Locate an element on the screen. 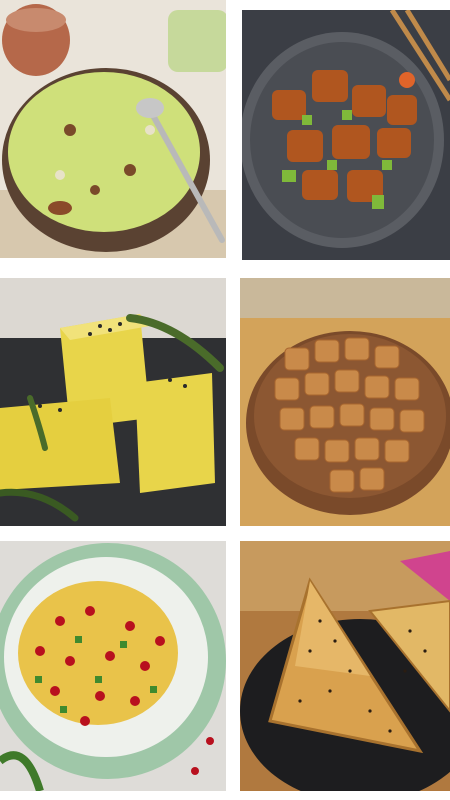 This screenshot has width=450, height=800. samosa-puff-photo is located at coordinates (345, 666).